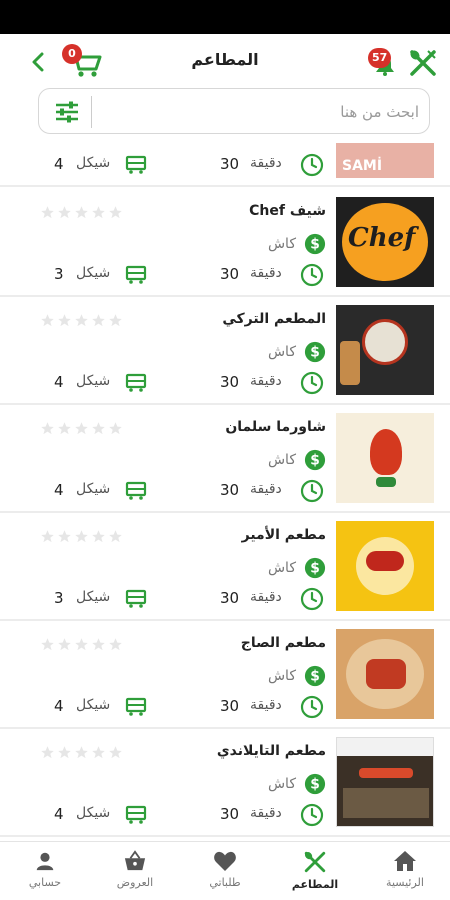  What do you see at coordinates (225, 873) in the screenshot?
I see `nav-item-orders: طلباتي` at bounding box center [225, 873].